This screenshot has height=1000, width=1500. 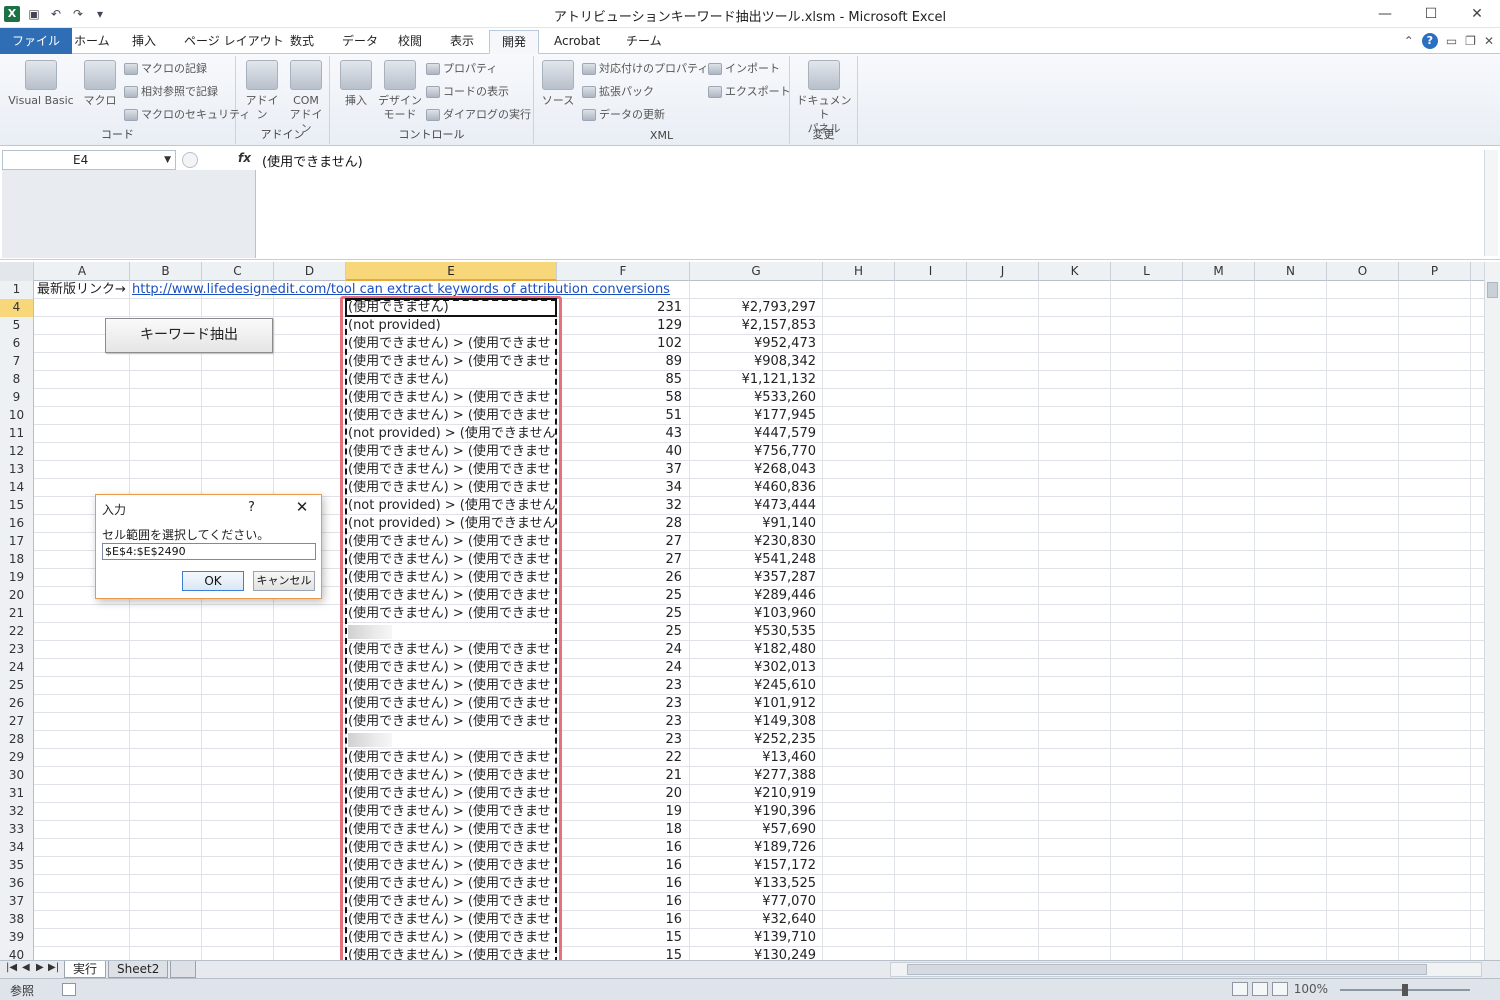 I want to click on zoom-slider, so click(x=1405, y=990).